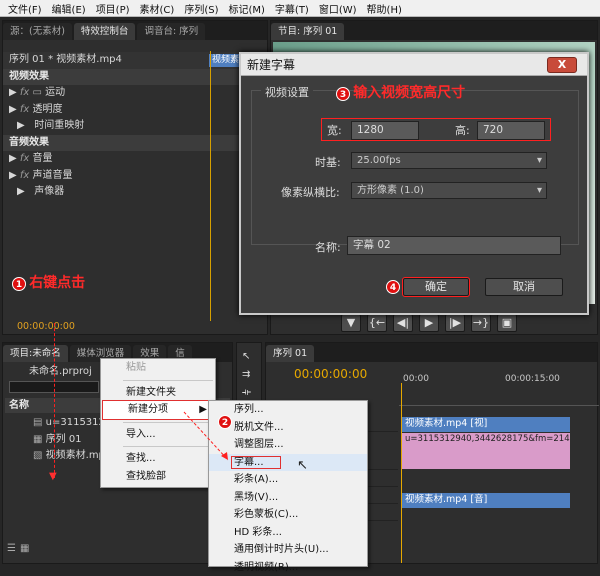 The height and width of the screenshot is (576, 600). What do you see at coordinates (292, 8) in the screenshot?
I see `menu-title: 字幕(T)` at bounding box center [292, 8].